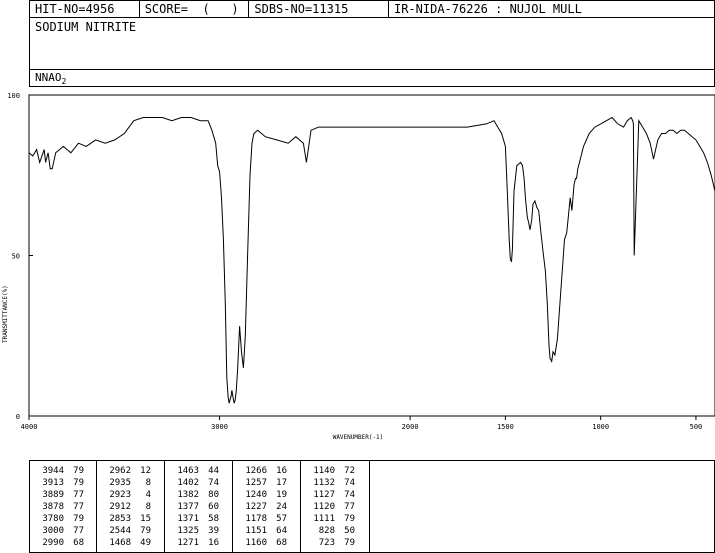 This screenshot has height=553, width=715. What do you see at coordinates (213, 531) in the screenshot?
I see `peak-transmittance: 39` at bounding box center [213, 531].